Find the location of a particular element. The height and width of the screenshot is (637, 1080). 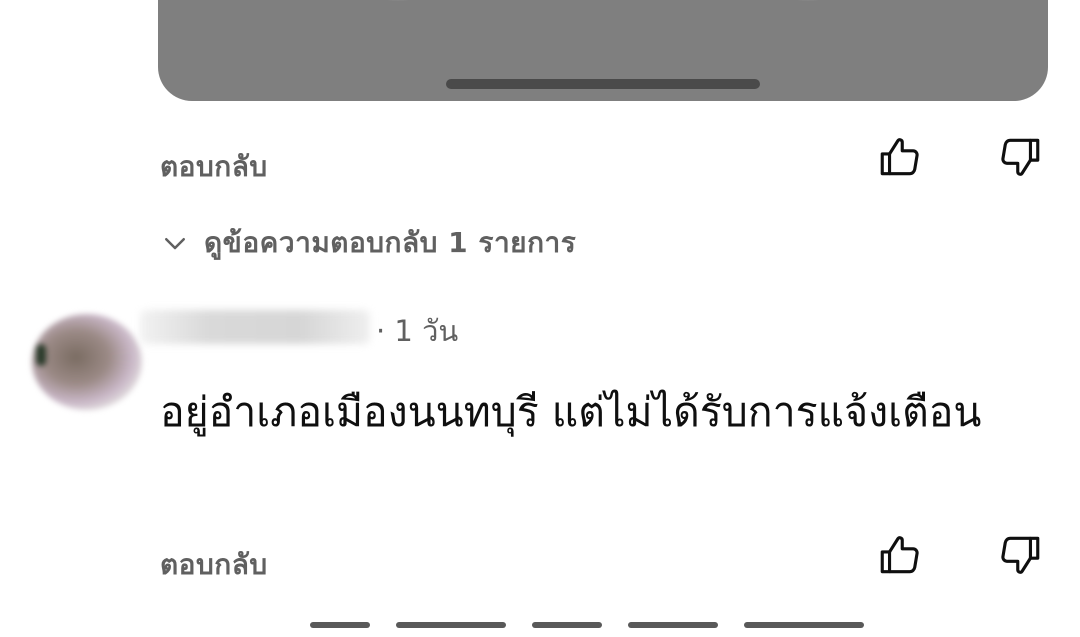

view-replies-button: ดูข้อความตอบกลับ 1 รายการ is located at coordinates (368, 243).